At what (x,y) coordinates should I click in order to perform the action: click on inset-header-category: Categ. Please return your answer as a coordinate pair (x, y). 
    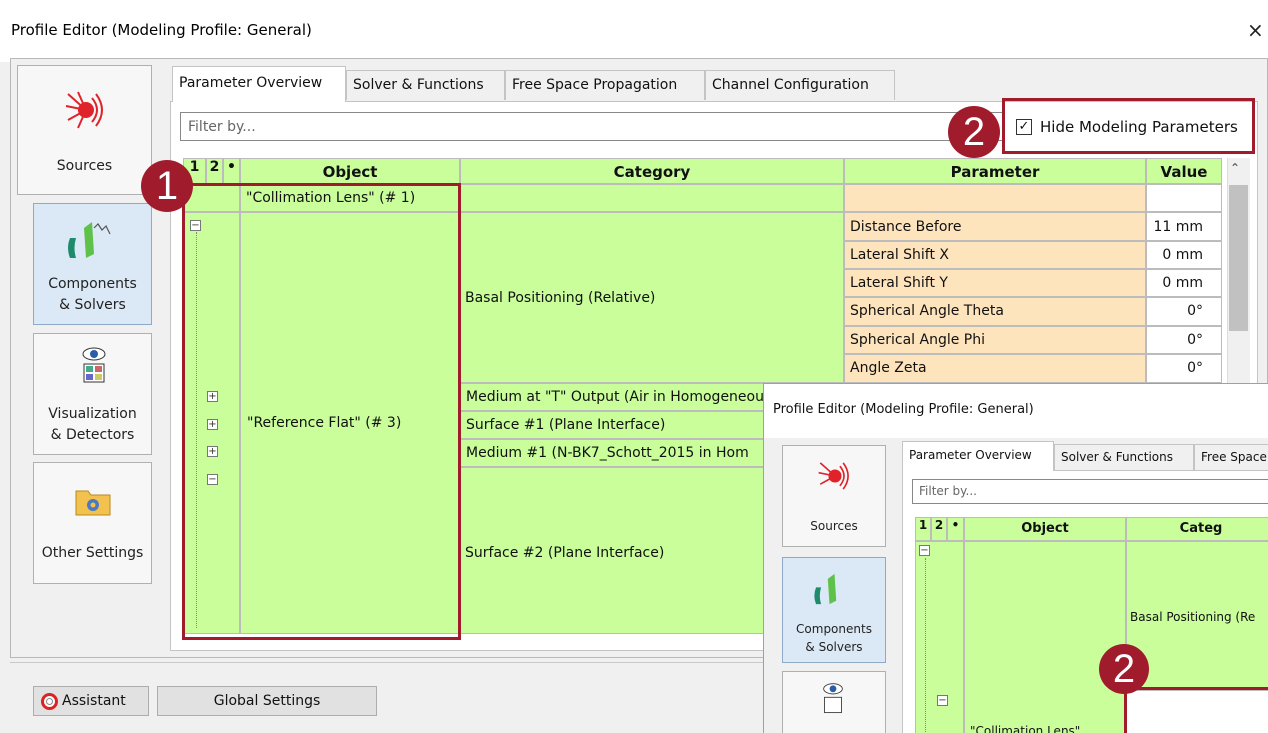
    Looking at the image, I should click on (1197, 529).